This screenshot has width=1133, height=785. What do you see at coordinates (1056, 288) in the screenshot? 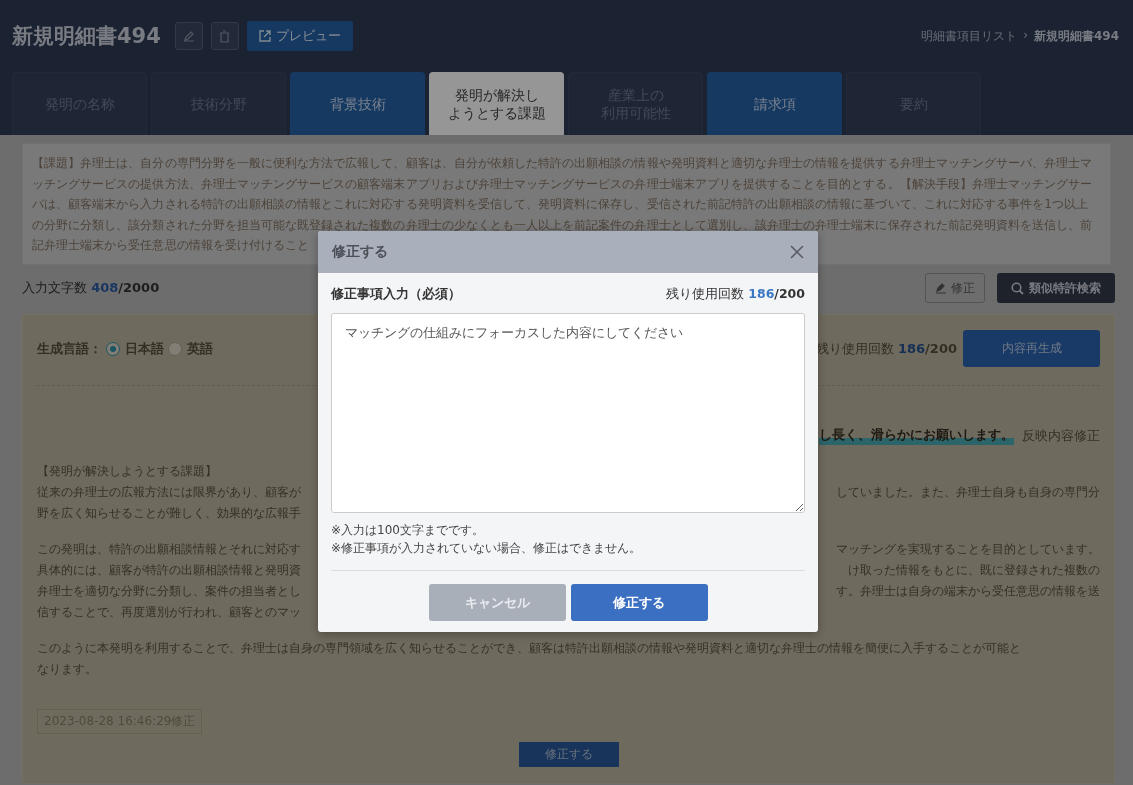
I see `similar-patent-search-button: 類似特許検索` at bounding box center [1056, 288].